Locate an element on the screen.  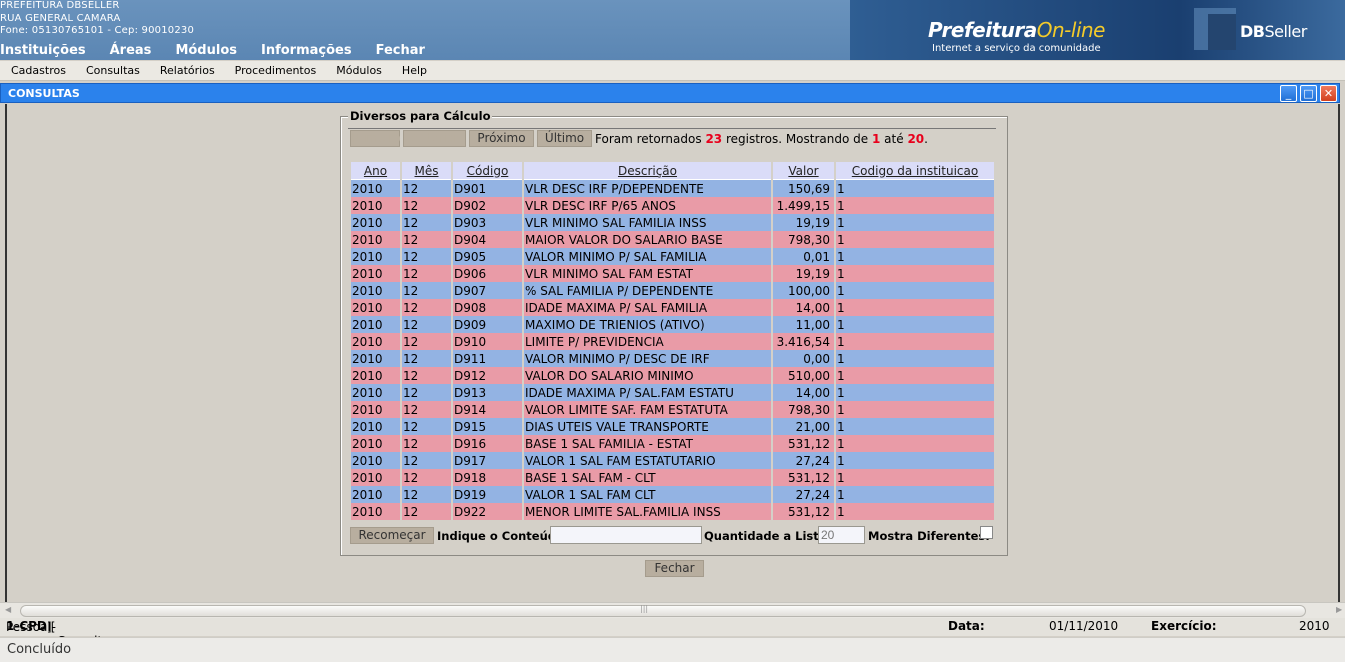
menu-cadastros: Cadastros is located at coordinates (38, 70).